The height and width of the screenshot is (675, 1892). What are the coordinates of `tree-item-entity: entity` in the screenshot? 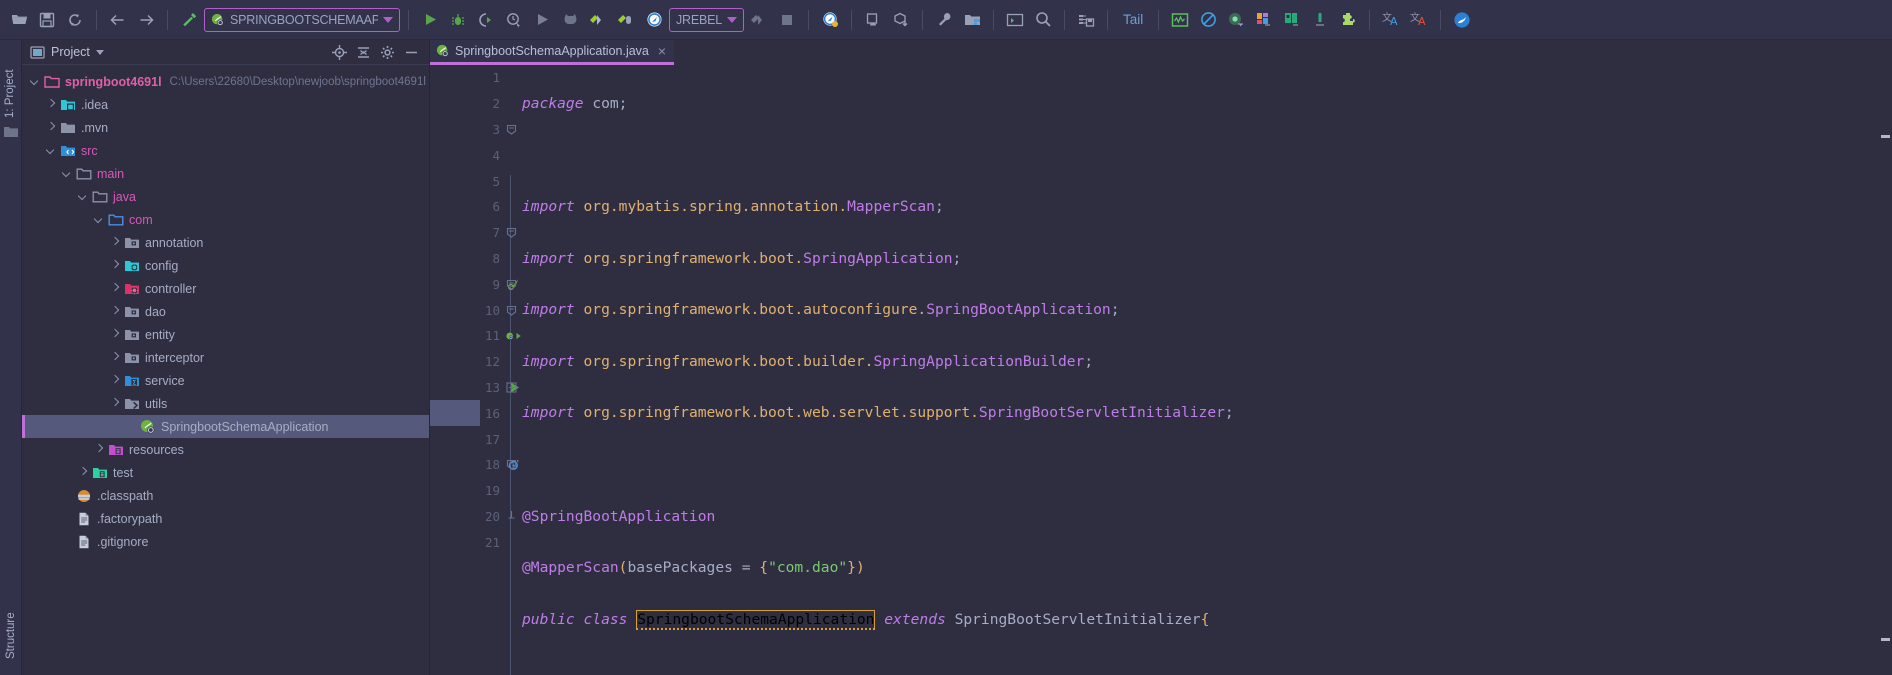 It's located at (225, 334).